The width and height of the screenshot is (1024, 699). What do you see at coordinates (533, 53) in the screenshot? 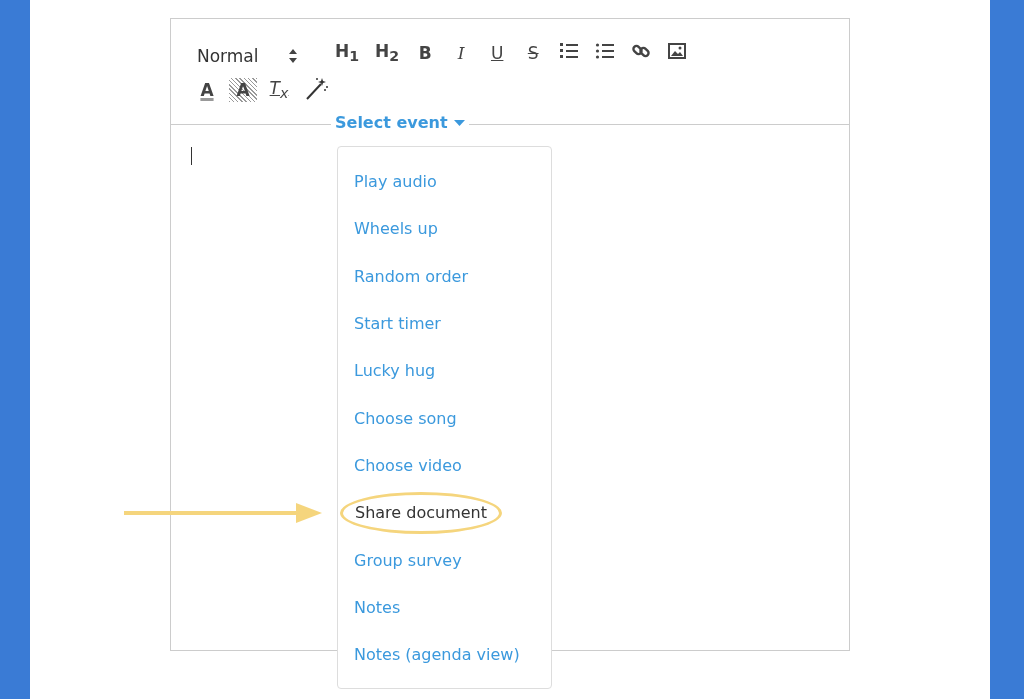
I see `toolbar-button: S` at bounding box center [533, 53].